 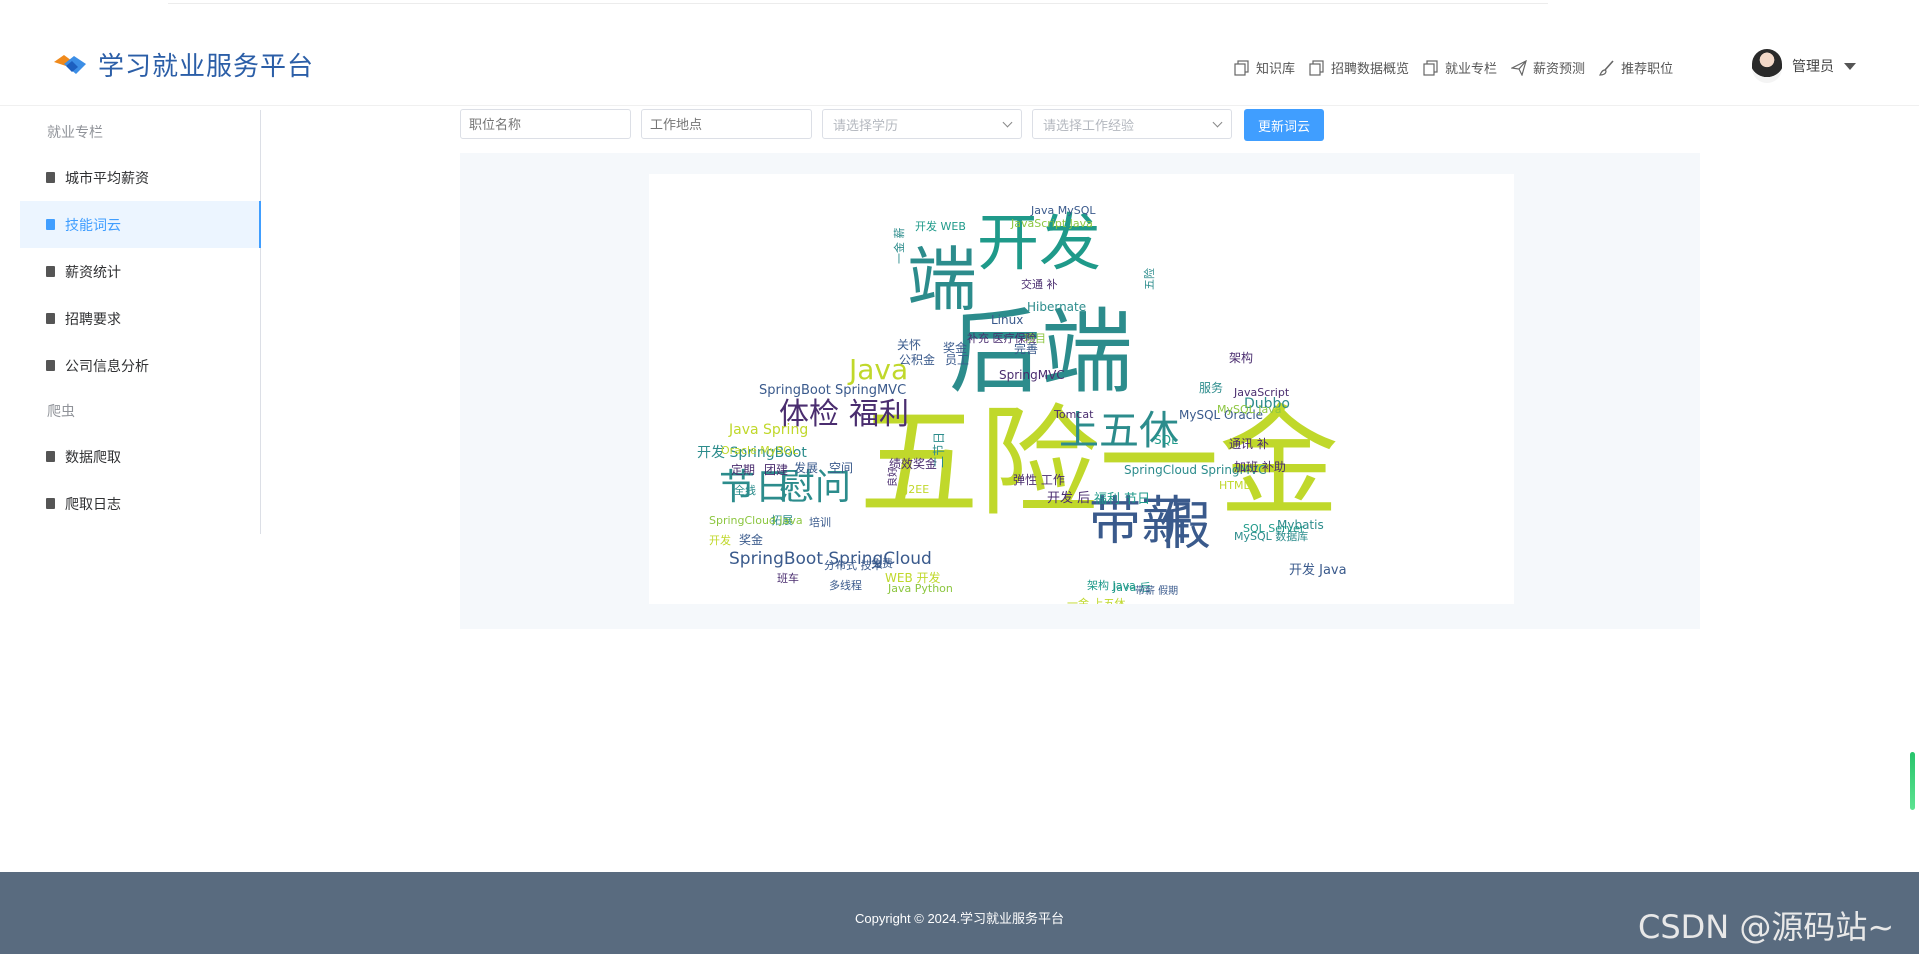 I want to click on sidebar-item-skill-wordcloud: 技能词云, so click(x=140, y=224).